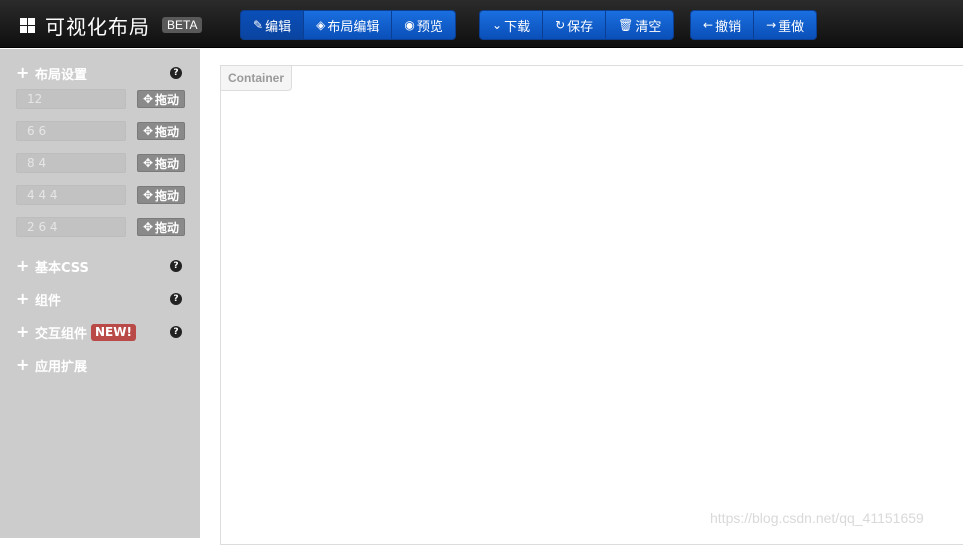  What do you see at coordinates (71, 195) in the screenshot?
I see `layout-row-input: 4 4 4` at bounding box center [71, 195].